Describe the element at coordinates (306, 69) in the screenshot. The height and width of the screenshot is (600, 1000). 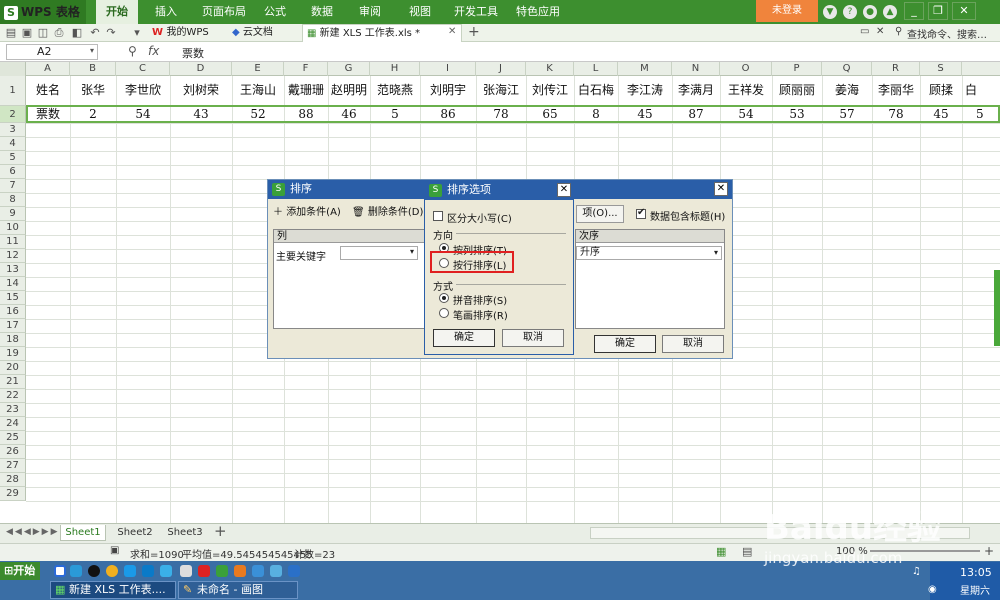
I see `column-header-f: F` at that location.